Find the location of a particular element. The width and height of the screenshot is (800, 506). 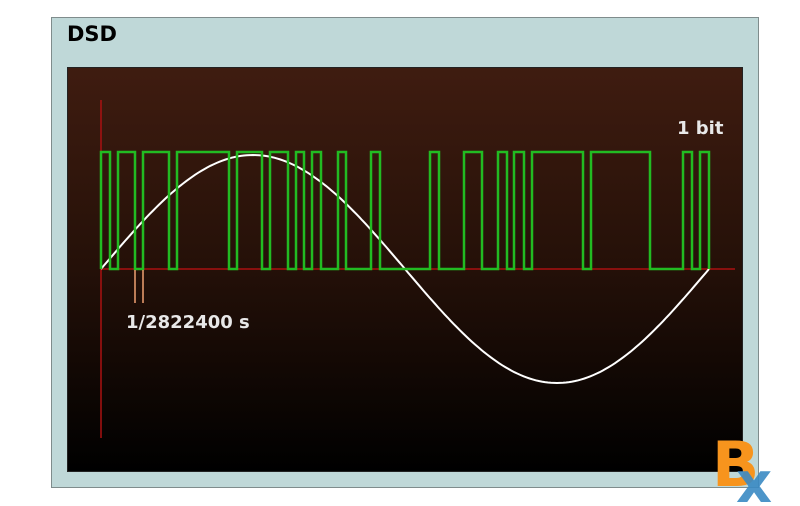

bit-label: 1 bit is located at coordinates (700, 128).